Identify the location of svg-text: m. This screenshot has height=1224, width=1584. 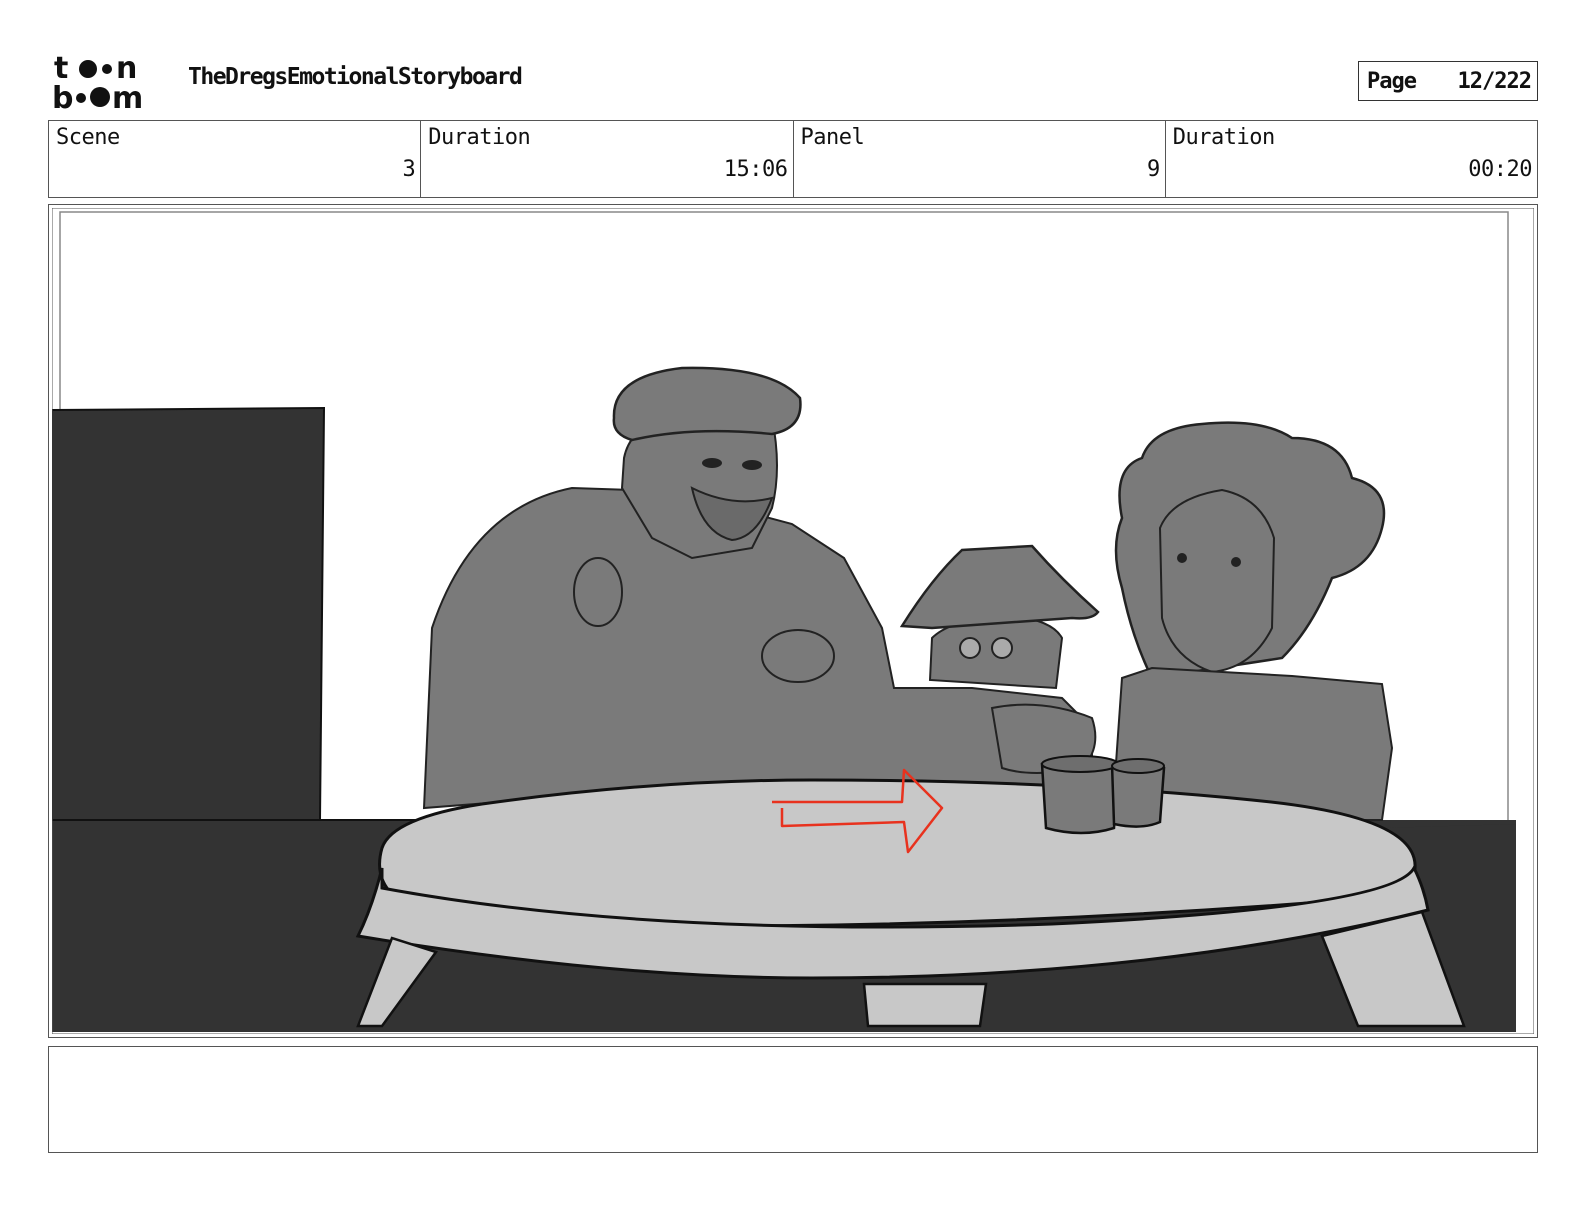
(127, 95).